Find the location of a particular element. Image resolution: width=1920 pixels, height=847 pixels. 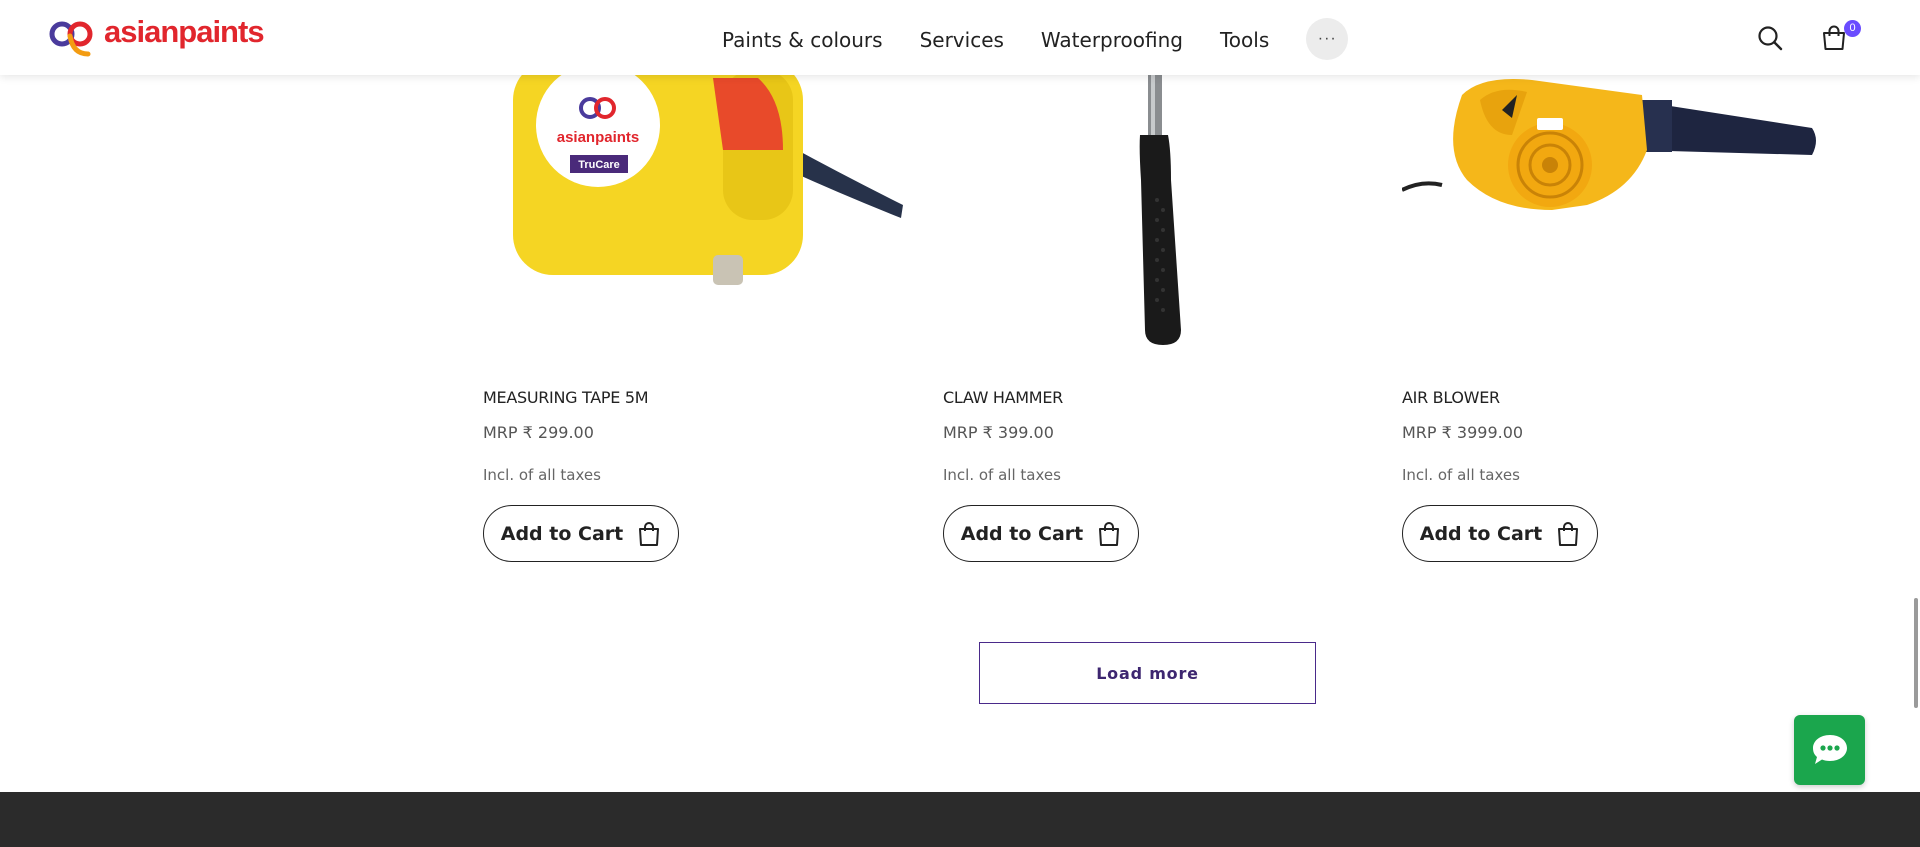

chat-button is located at coordinates (1829, 750).